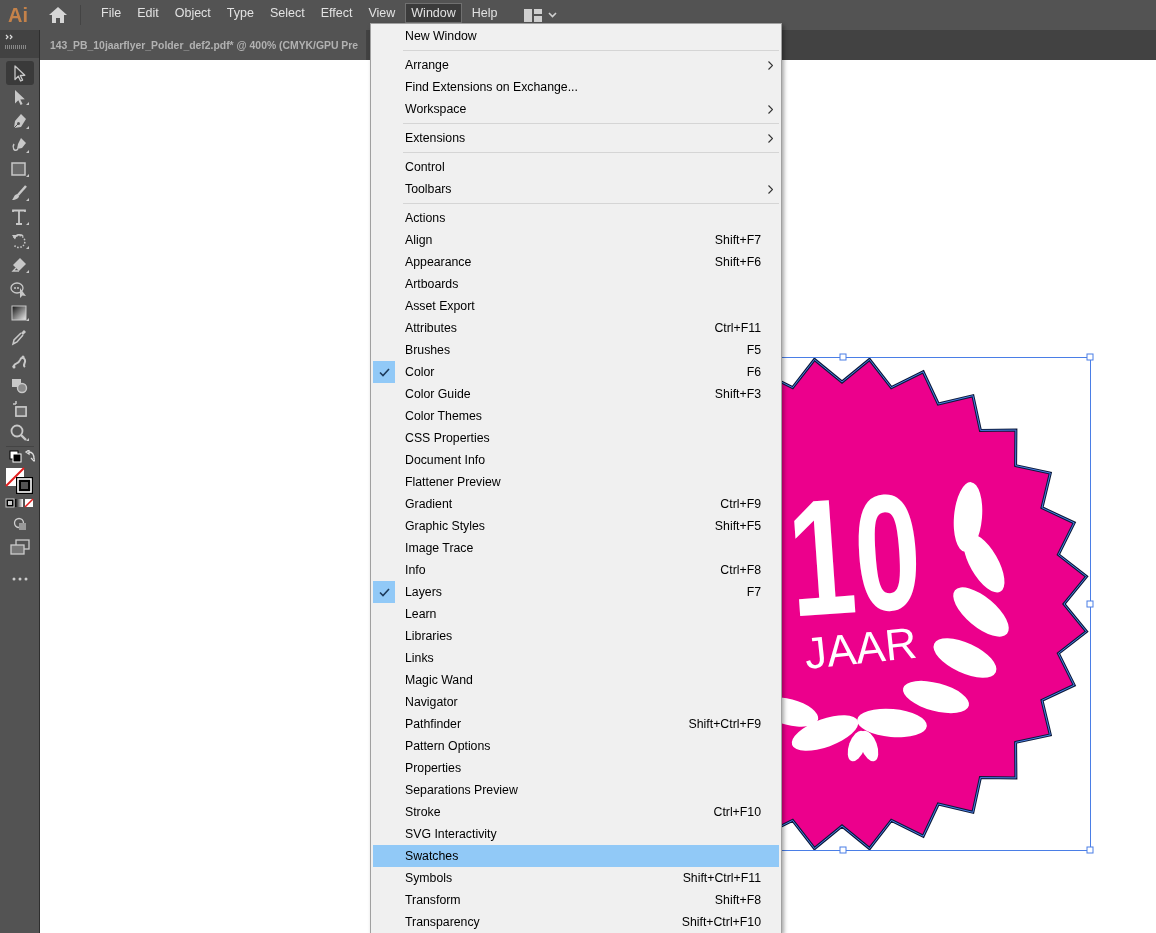  I want to click on tool-button, so click(19, 73).